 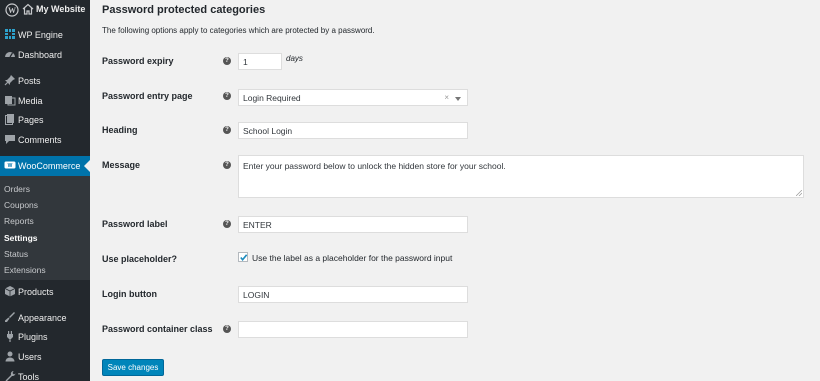 I want to click on use-placeholder-checkbox, so click(x=243, y=257).